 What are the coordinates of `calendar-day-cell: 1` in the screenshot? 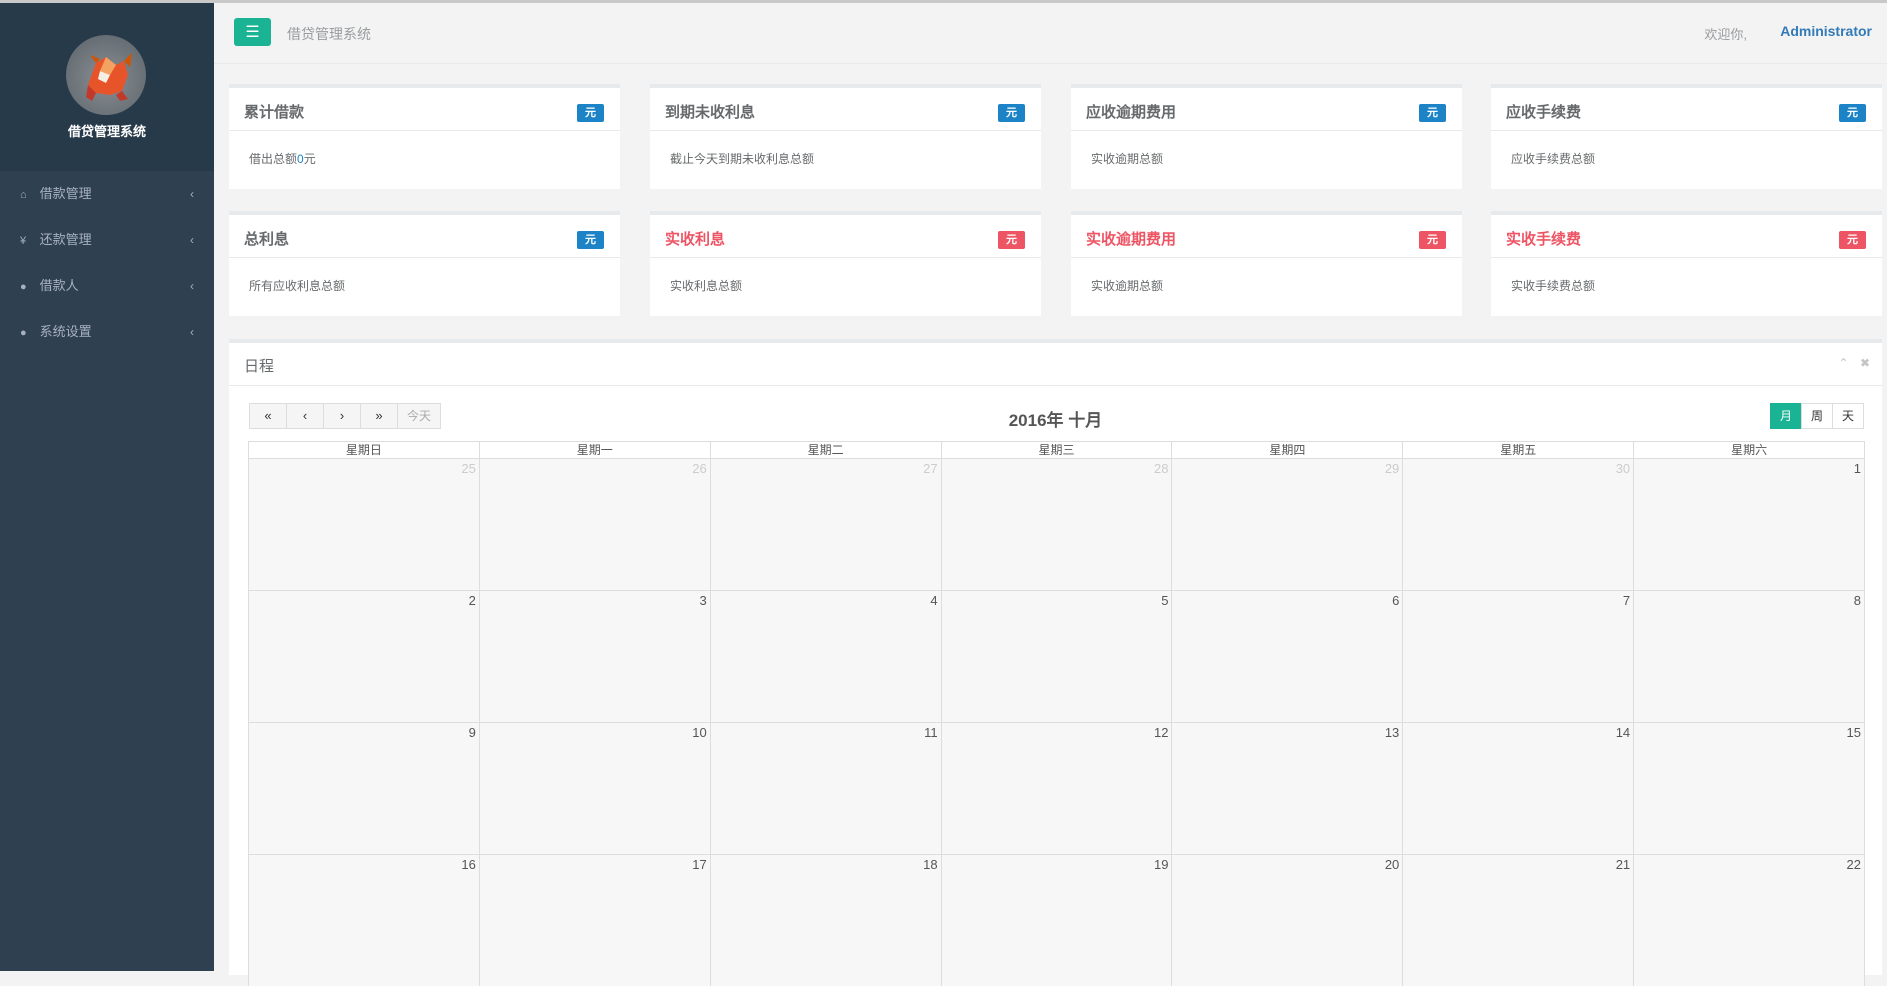 It's located at (1749, 524).